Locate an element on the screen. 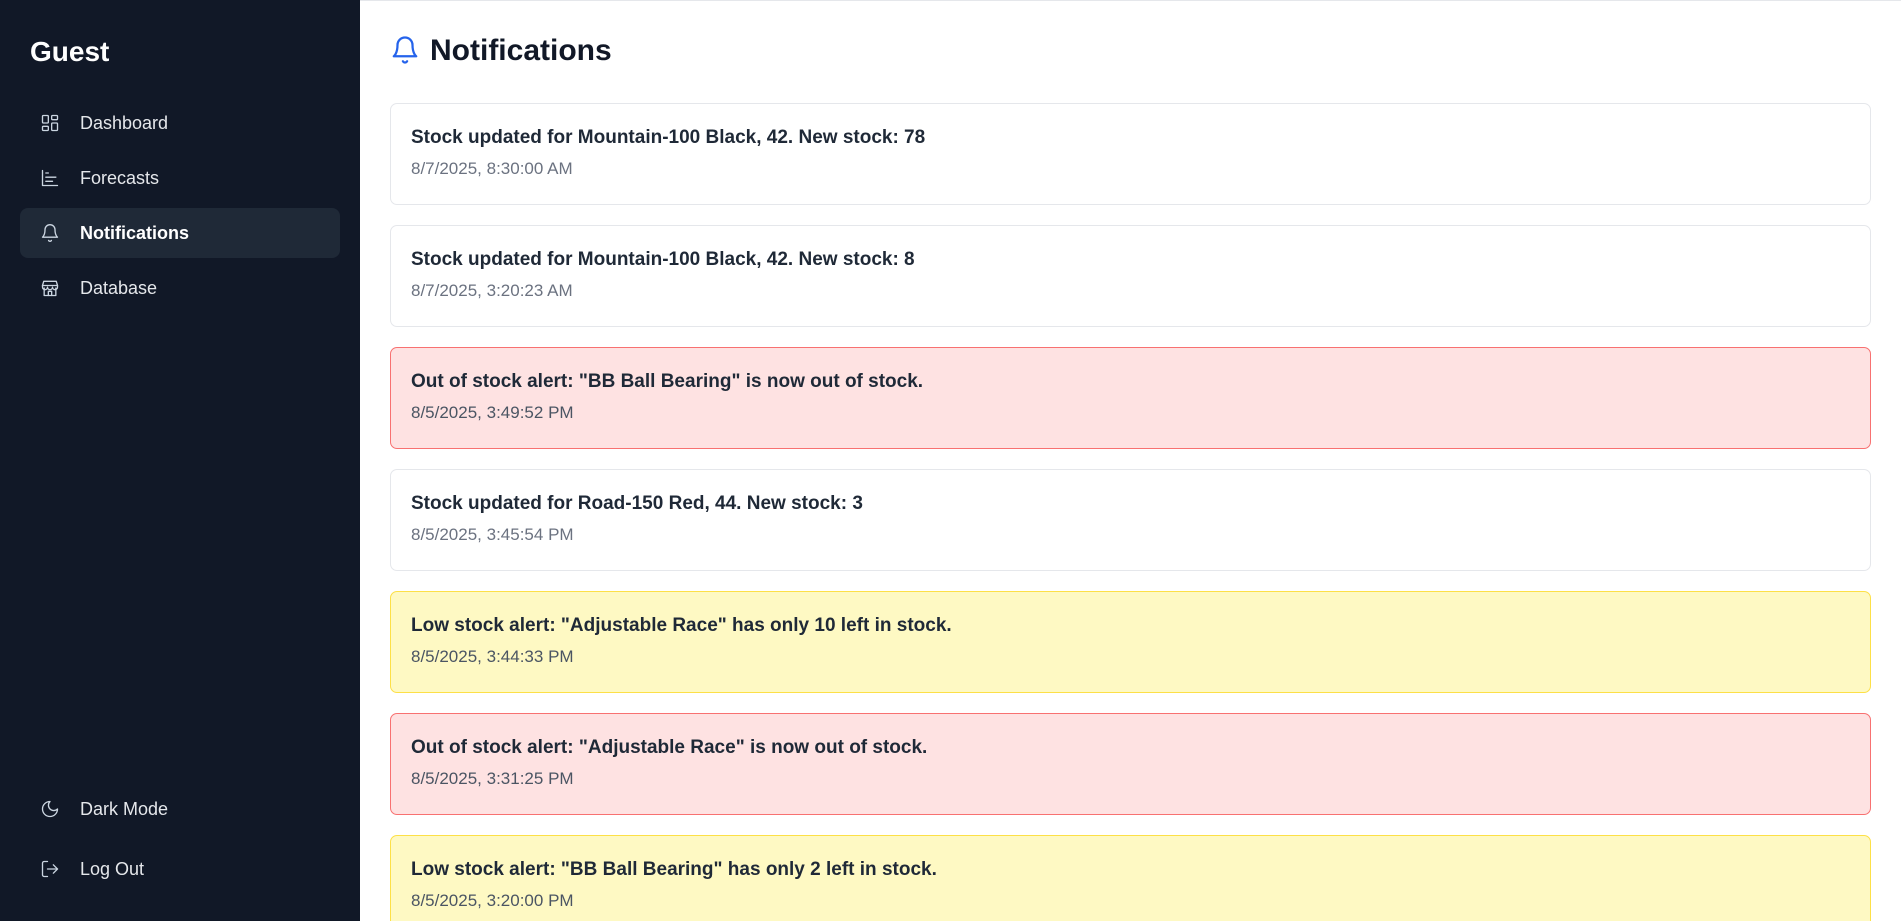  sidebar-bottom: Dark Mode Log Out is located at coordinates (180, 851).